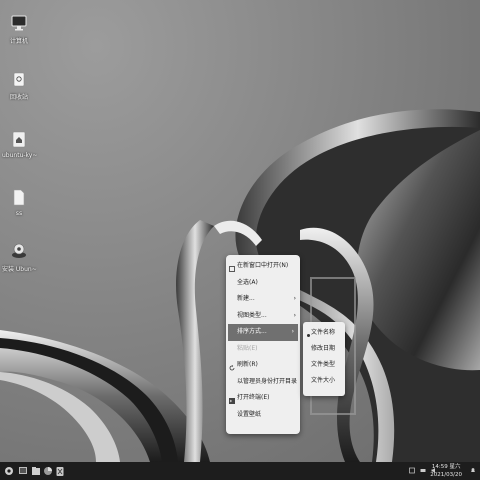 The width and height of the screenshot is (480, 480). What do you see at coordinates (247, 282) in the screenshot?
I see `menu-item-label: 全选(A)` at bounding box center [247, 282].